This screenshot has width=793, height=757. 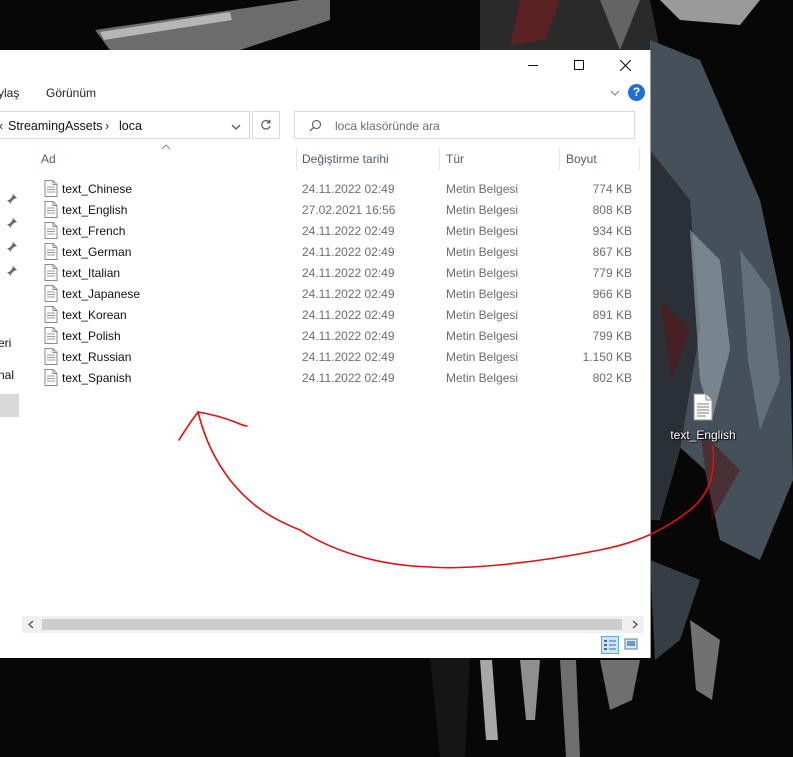 What do you see at coordinates (612, 273) in the screenshot?
I see `file-size: 779 KB` at bounding box center [612, 273].